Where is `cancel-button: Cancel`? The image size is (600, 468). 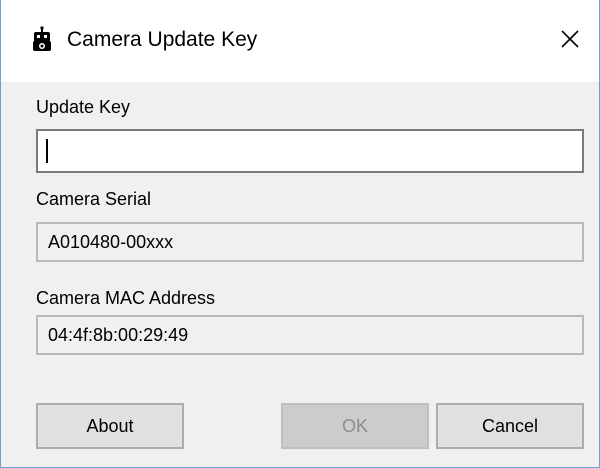
cancel-button: Cancel is located at coordinates (510, 426).